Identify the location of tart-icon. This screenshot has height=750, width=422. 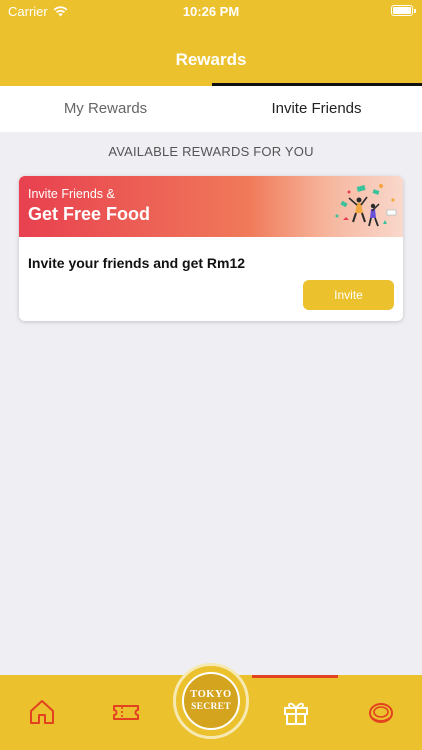
(381, 712).